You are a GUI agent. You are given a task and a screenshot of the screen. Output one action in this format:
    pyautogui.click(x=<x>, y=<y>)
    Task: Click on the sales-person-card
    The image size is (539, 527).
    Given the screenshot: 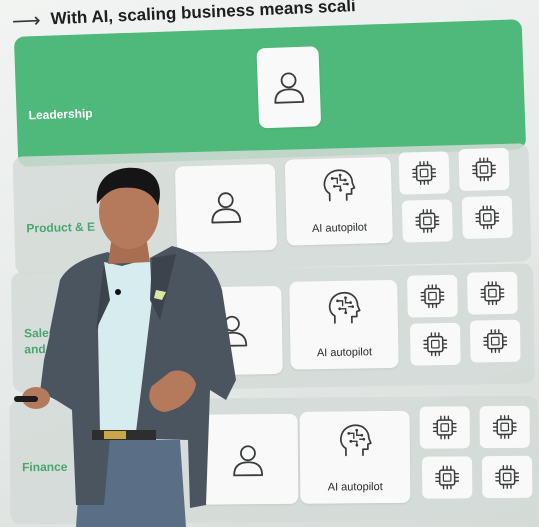 What is the action you would take?
    pyautogui.click(x=232, y=330)
    